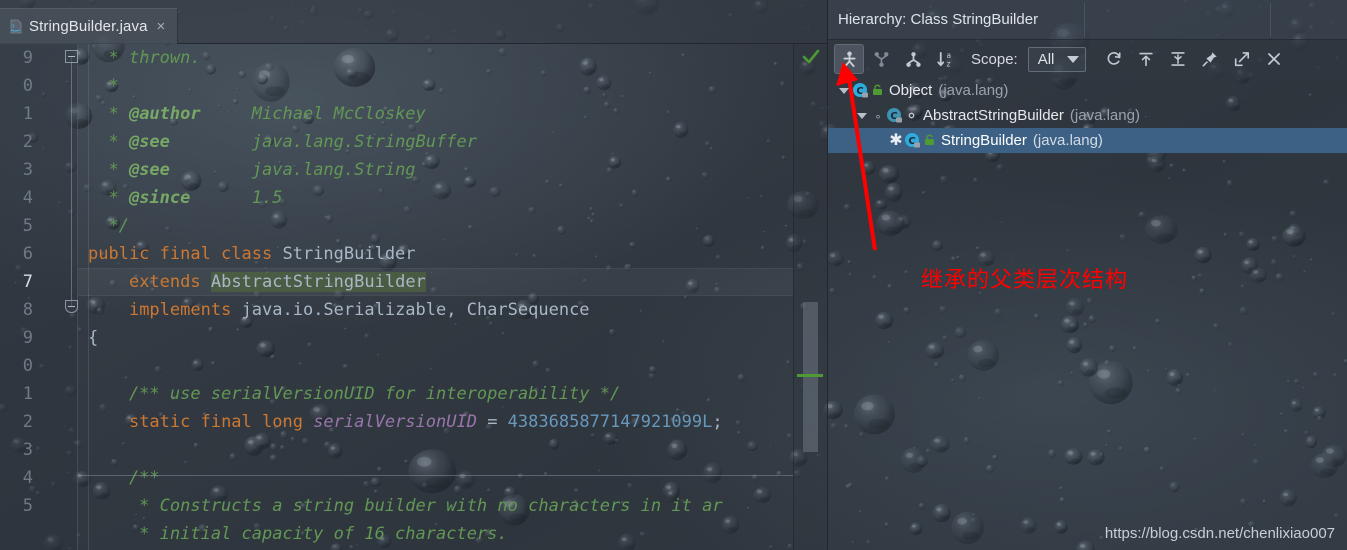  Describe the element at coordinates (435, 58) in the screenshot. I see `code-line: * thrown.` at that location.